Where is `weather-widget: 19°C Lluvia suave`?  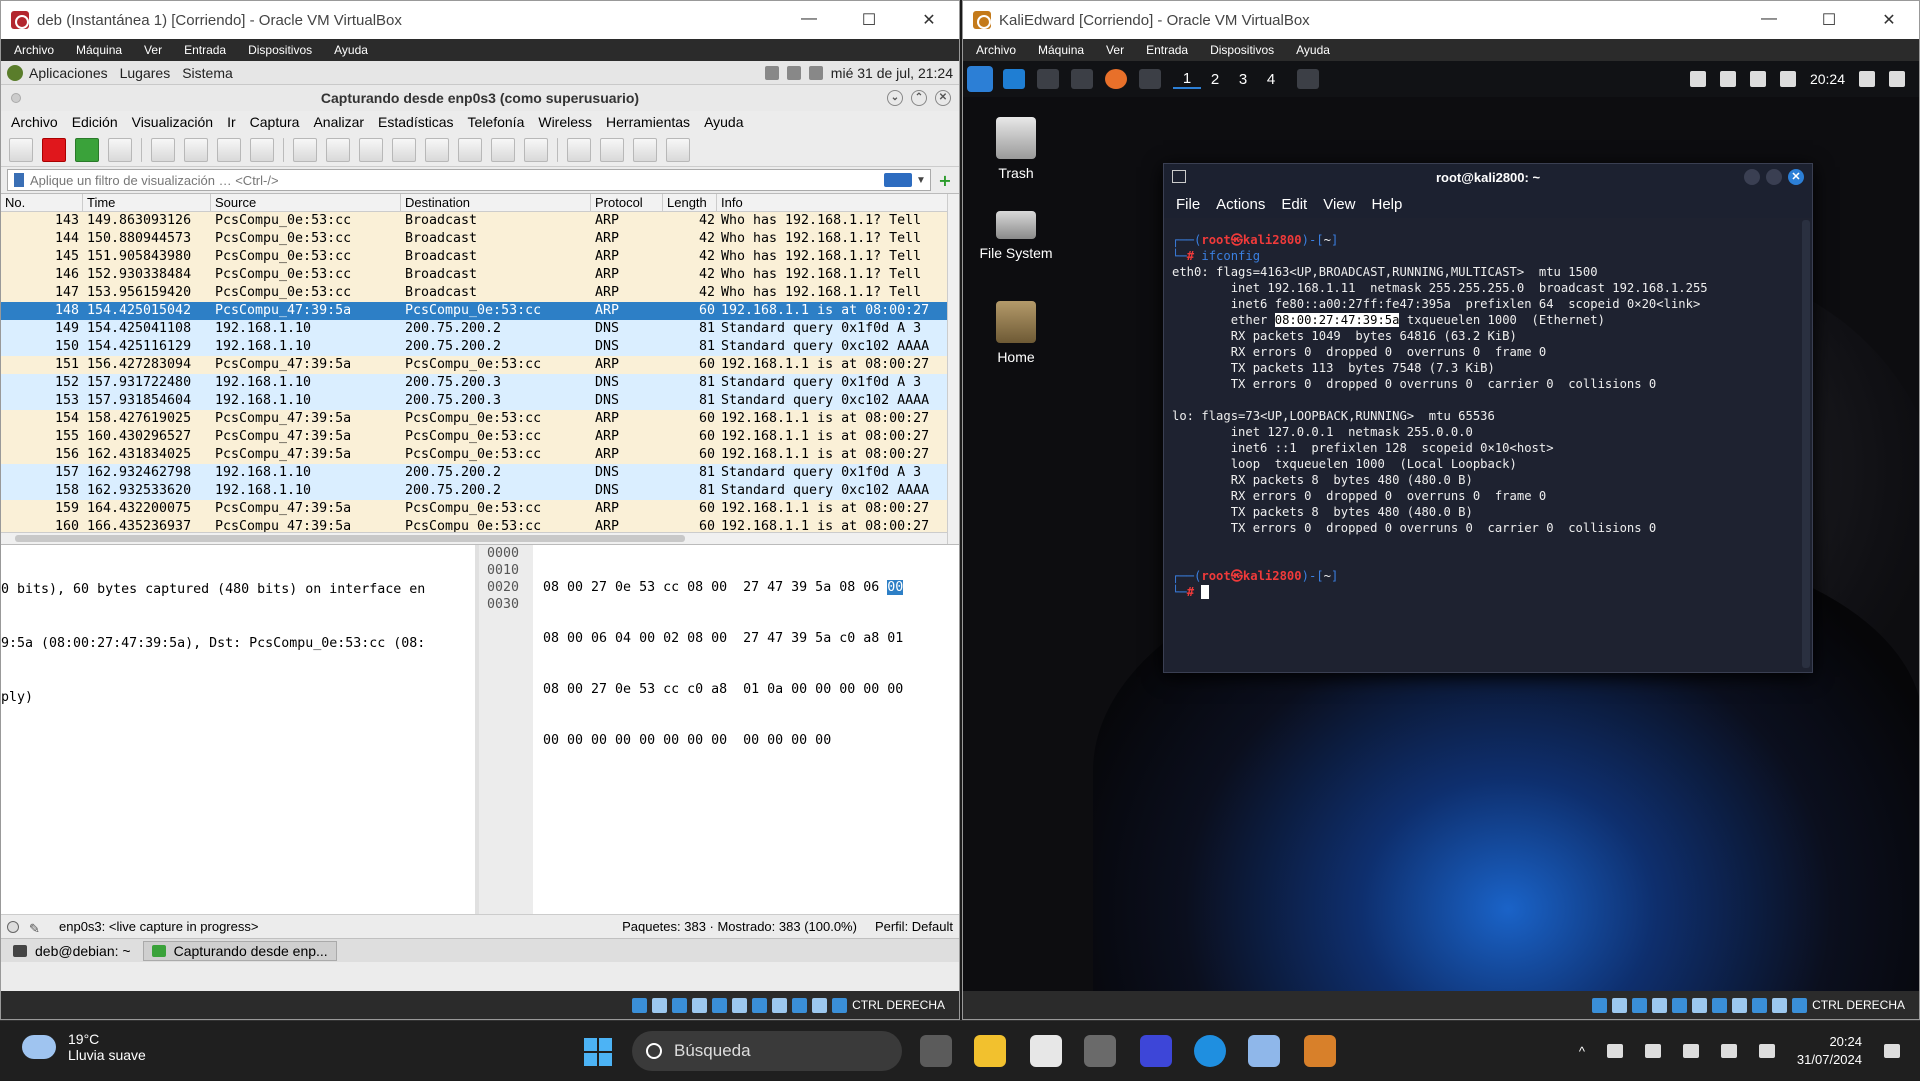 weather-widget: 19°C Lluvia suave is located at coordinates (84, 1047).